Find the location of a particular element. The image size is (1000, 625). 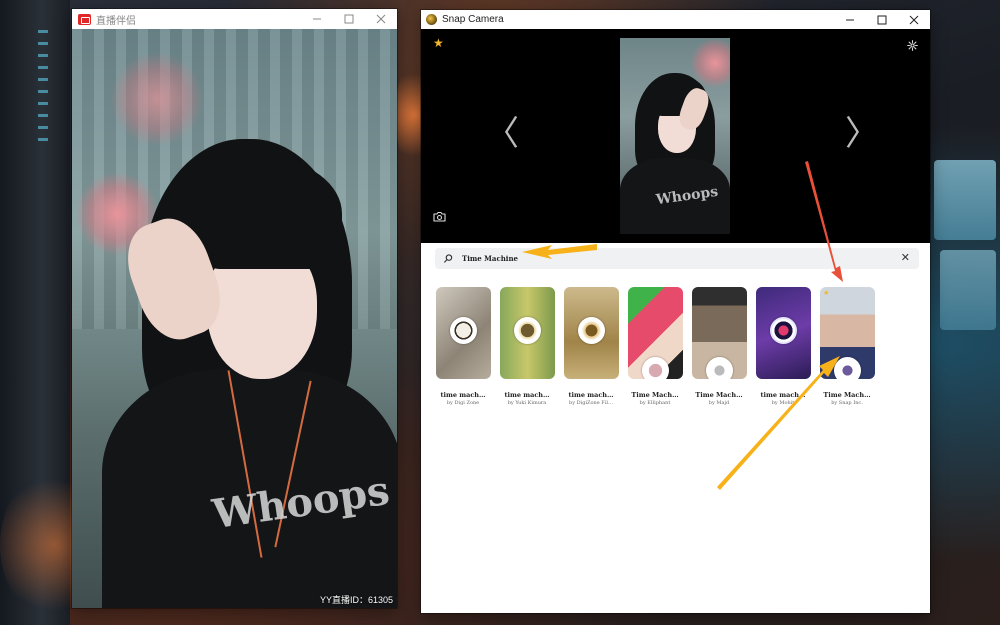

search-icon is located at coordinates (448, 258).